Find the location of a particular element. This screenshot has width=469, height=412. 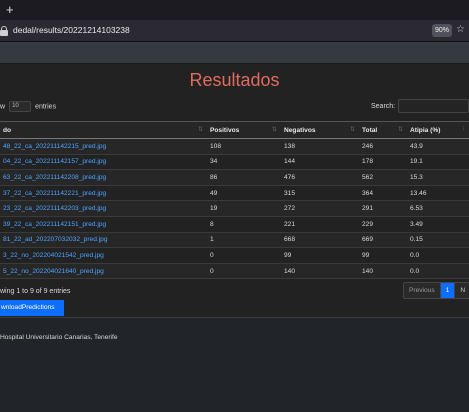

cell-total: 562 is located at coordinates (383, 177).